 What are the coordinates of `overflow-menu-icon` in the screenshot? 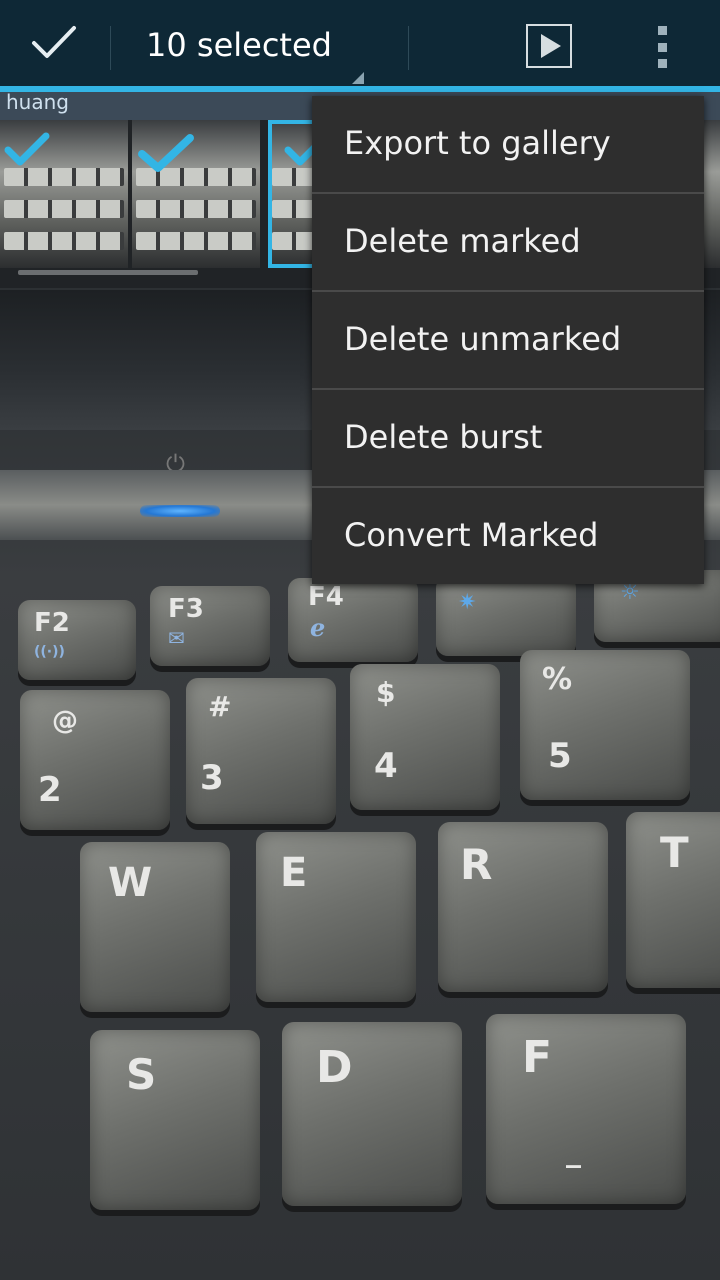 It's located at (662, 47).